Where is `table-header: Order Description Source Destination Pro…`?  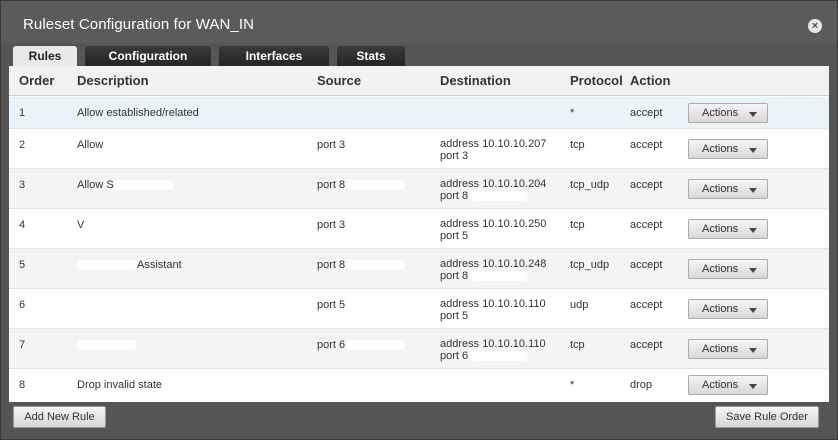 table-header: Order Description Source Destination Pro… is located at coordinates (419, 81).